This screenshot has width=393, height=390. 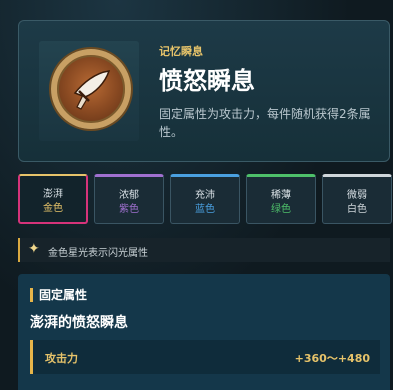 What do you see at coordinates (265, 123) in the screenshot?
I see `item-description: 固定属性为攻击力，每件随机获得2条属性。` at bounding box center [265, 123].